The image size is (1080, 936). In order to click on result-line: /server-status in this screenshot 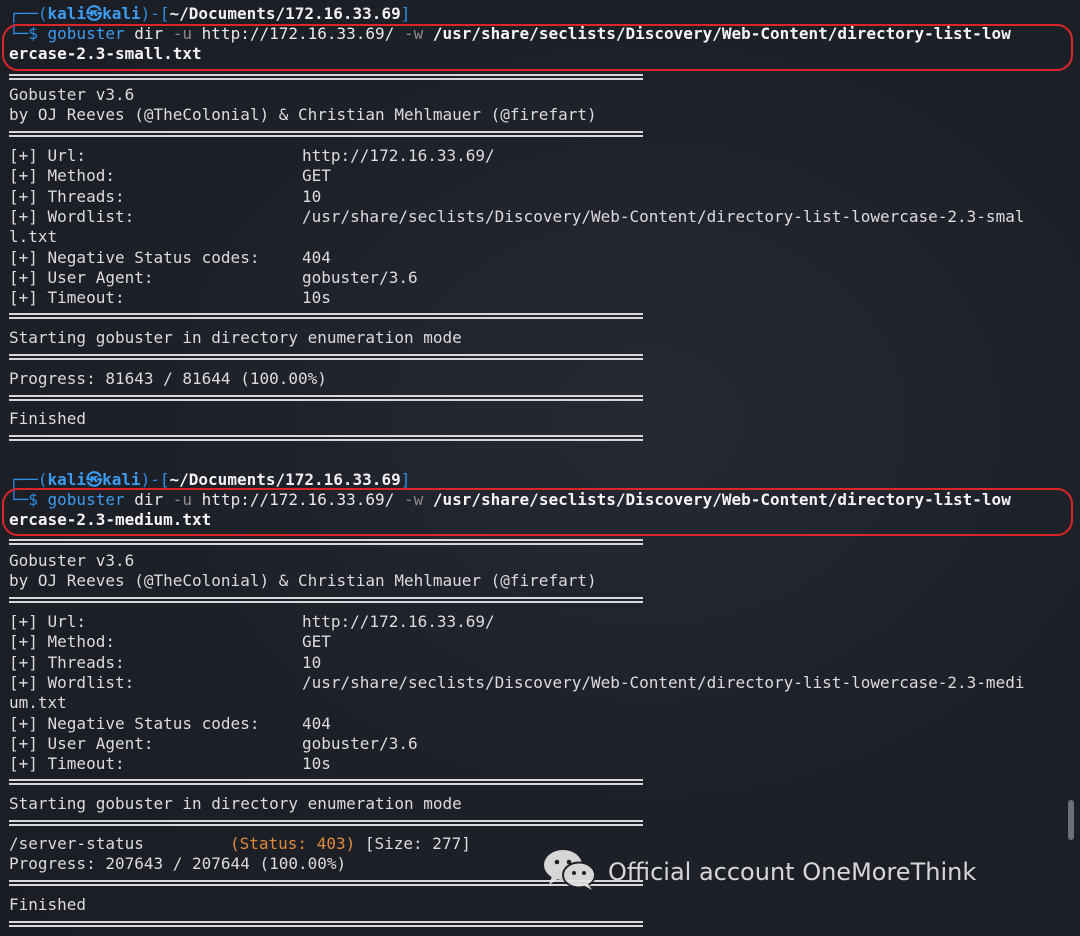, I will do `click(76, 844)`.